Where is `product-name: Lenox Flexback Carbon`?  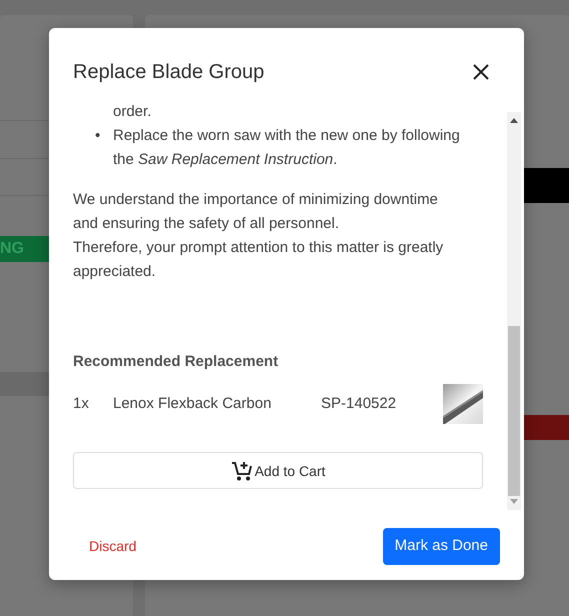 product-name: Lenox Flexback Carbon is located at coordinates (192, 403).